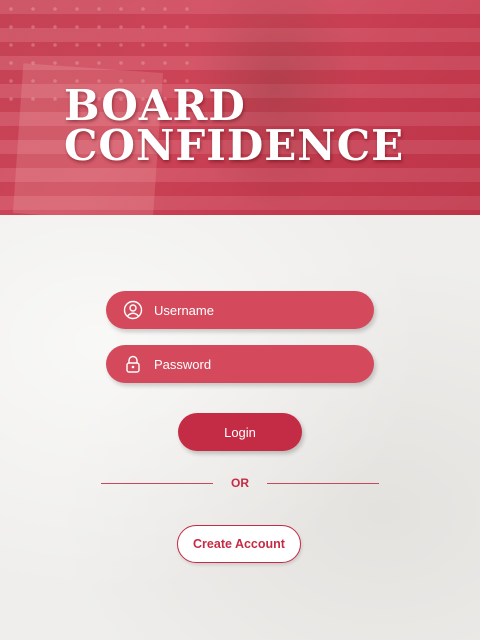 The height and width of the screenshot is (640, 480). What do you see at coordinates (133, 310) in the screenshot?
I see `user-circle-icon` at bounding box center [133, 310].